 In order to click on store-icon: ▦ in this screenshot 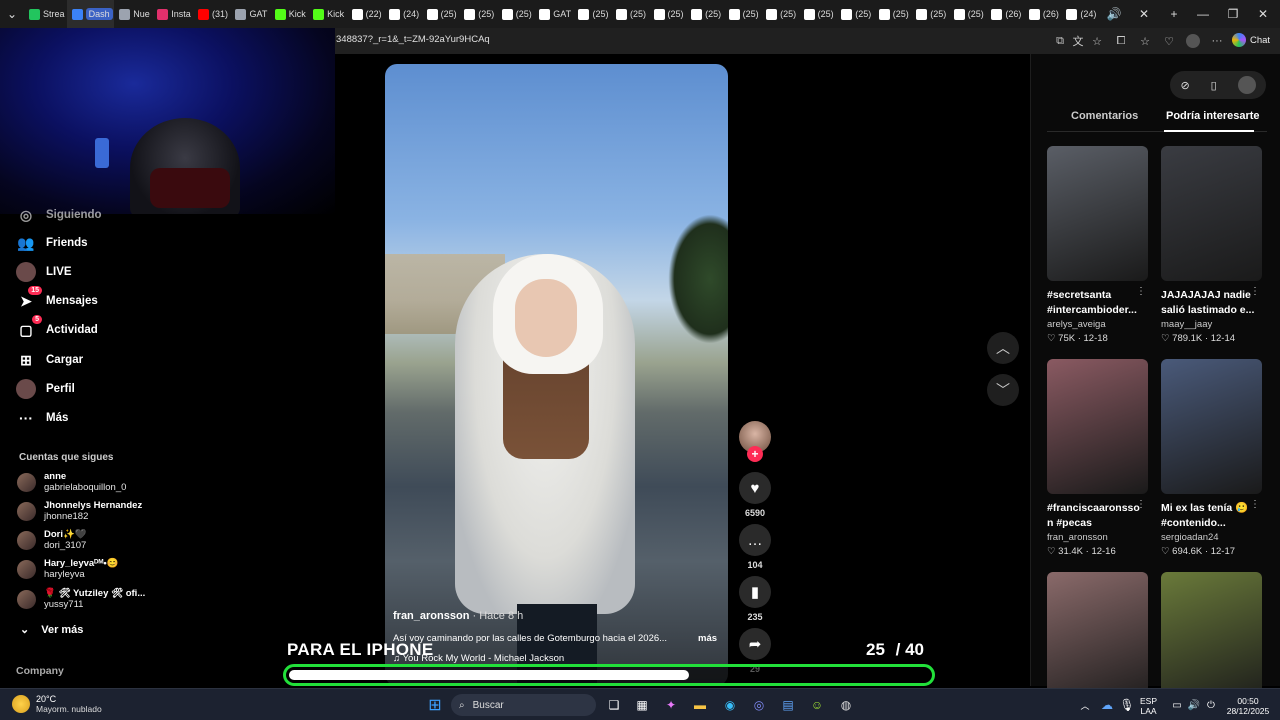, I will do `click(642, 705)`.